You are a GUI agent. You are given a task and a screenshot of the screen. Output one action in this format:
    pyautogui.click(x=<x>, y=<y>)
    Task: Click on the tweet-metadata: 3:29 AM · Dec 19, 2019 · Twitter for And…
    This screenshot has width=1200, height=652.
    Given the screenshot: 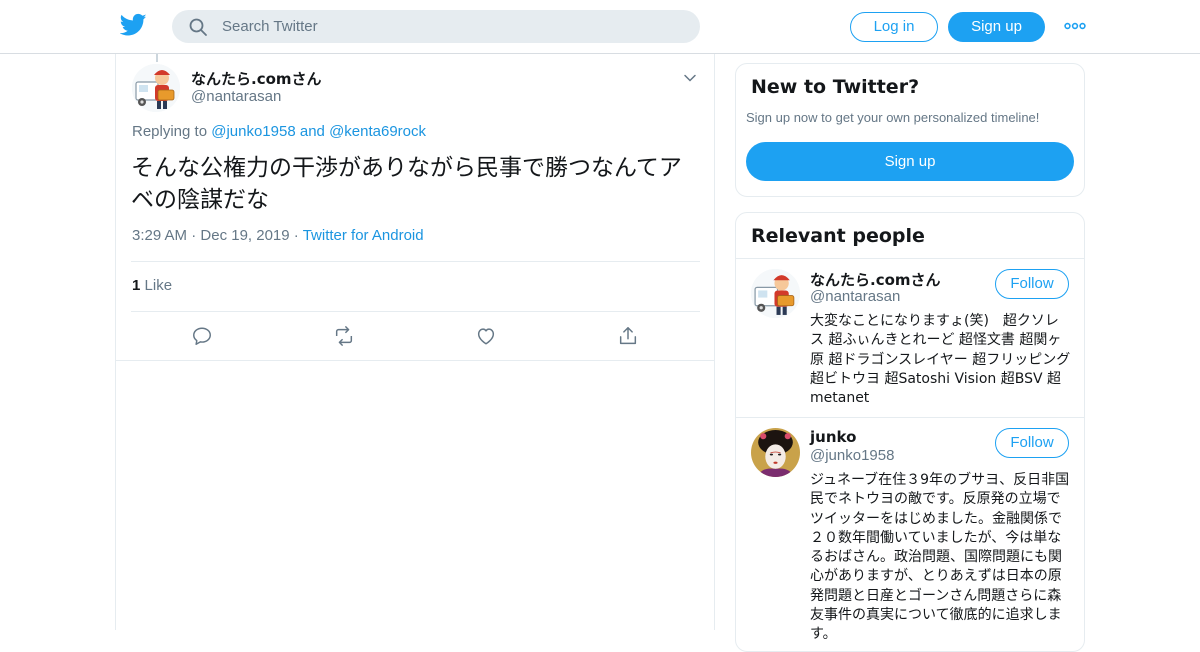 What is the action you would take?
    pyautogui.click(x=278, y=235)
    